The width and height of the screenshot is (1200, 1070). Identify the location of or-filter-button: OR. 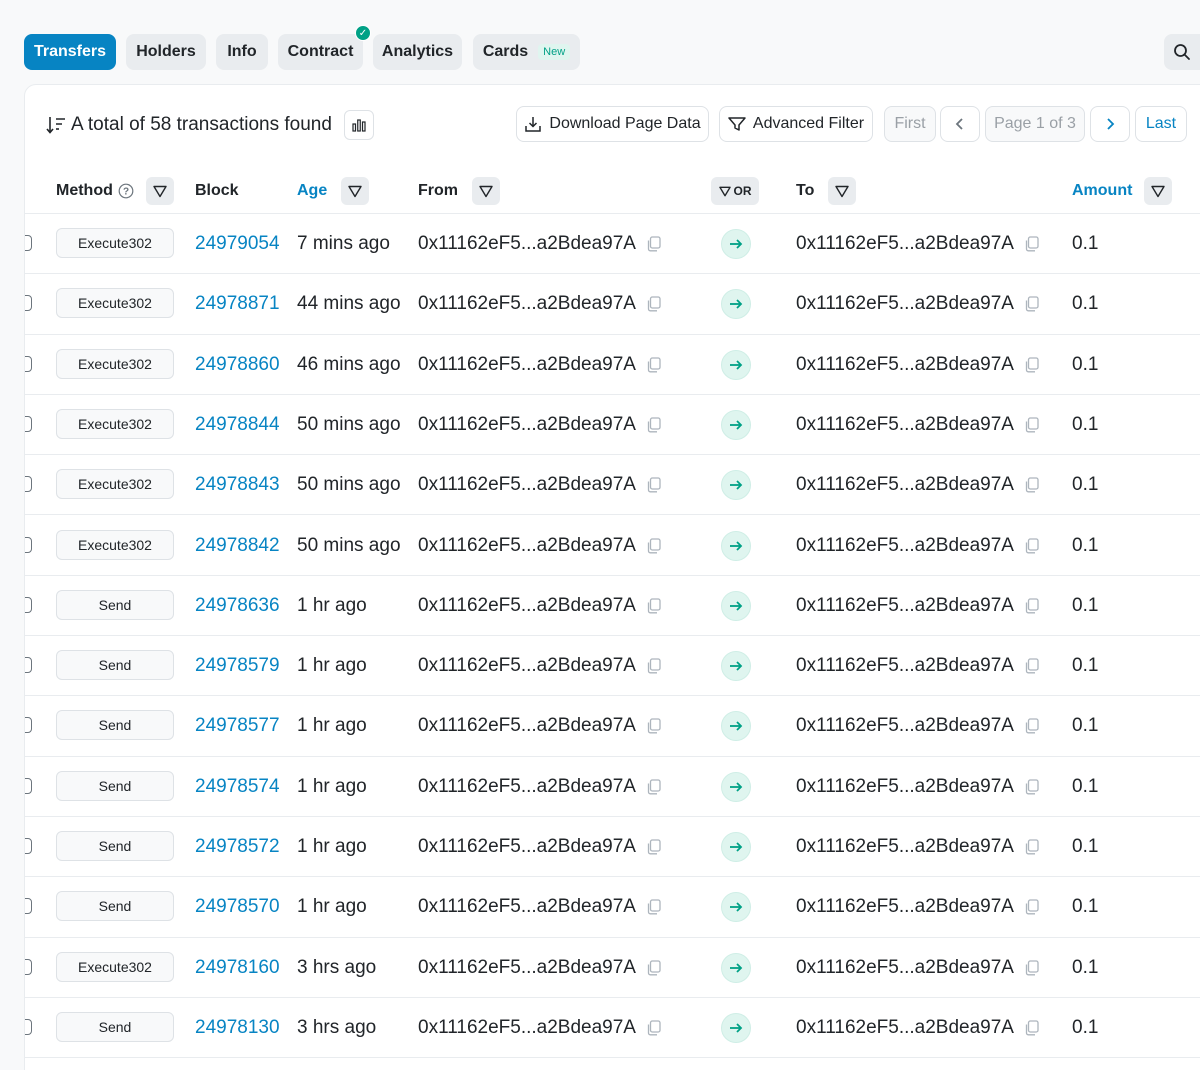
(735, 191).